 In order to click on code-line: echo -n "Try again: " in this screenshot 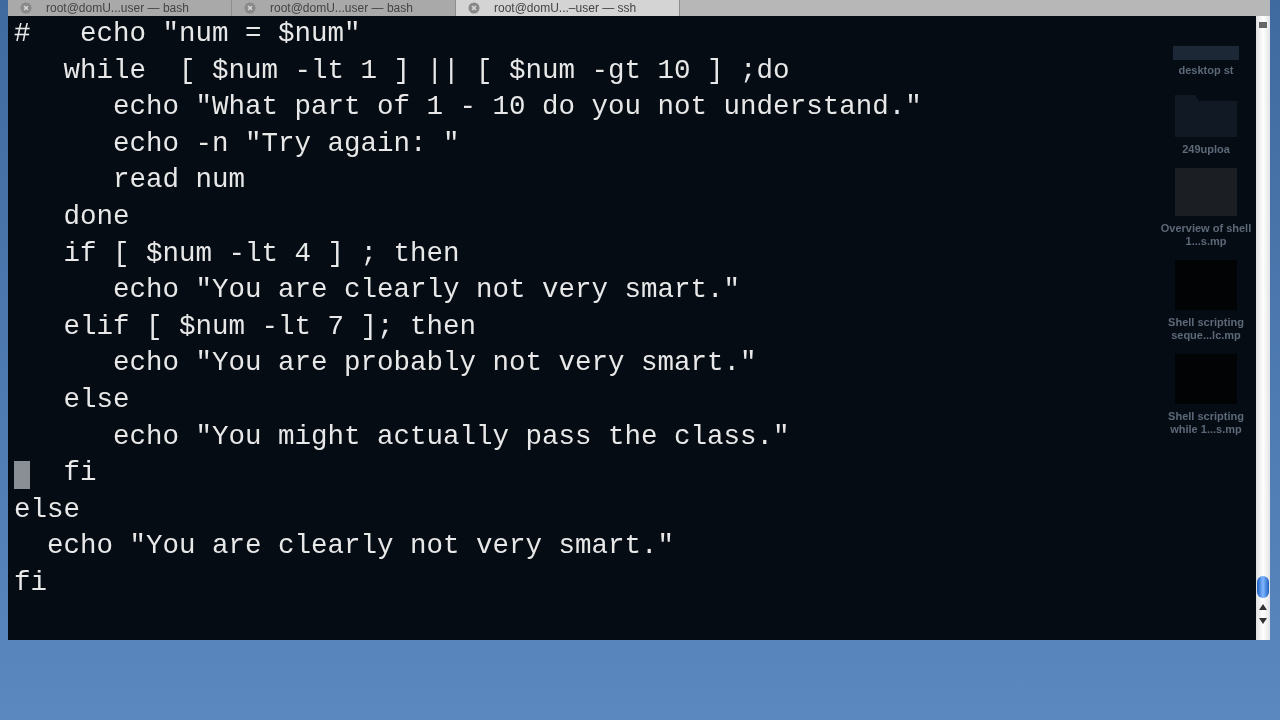, I will do `click(286, 143)`.